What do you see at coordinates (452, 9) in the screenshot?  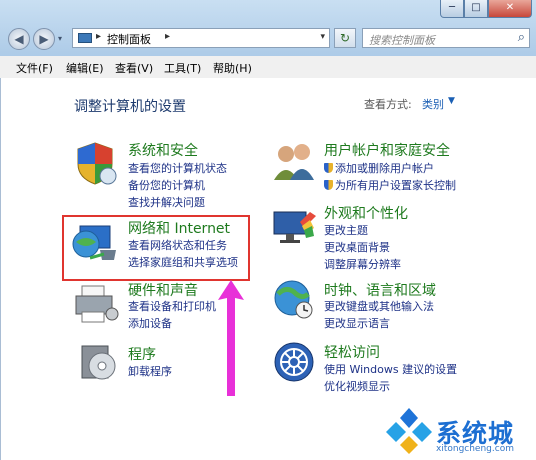 I see `minimize-button: ─` at bounding box center [452, 9].